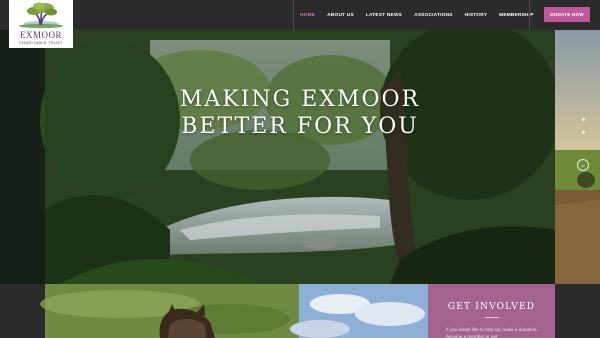  What do you see at coordinates (300, 99) in the screenshot?
I see `hero-title-line-1: MAKING EXMOOR` at bounding box center [300, 99].